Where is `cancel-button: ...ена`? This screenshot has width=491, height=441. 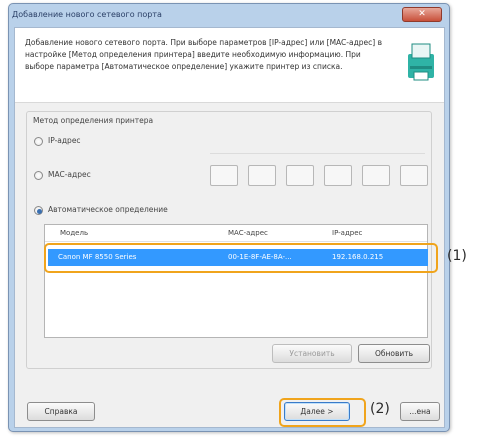 cancel-button: ...ена is located at coordinates (420, 411).